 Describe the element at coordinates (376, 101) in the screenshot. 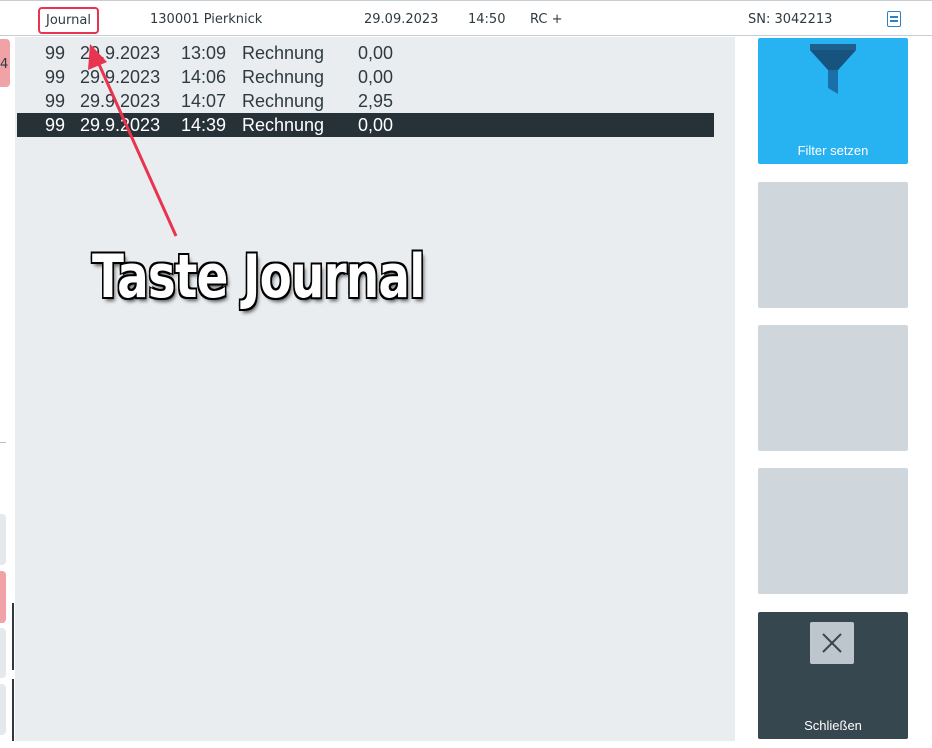

I see `row-amount: 2,95` at that location.